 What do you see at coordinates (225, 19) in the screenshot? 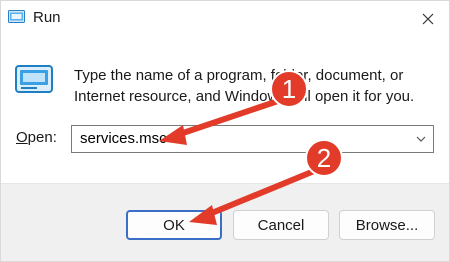
I see `title-bar: Run` at bounding box center [225, 19].